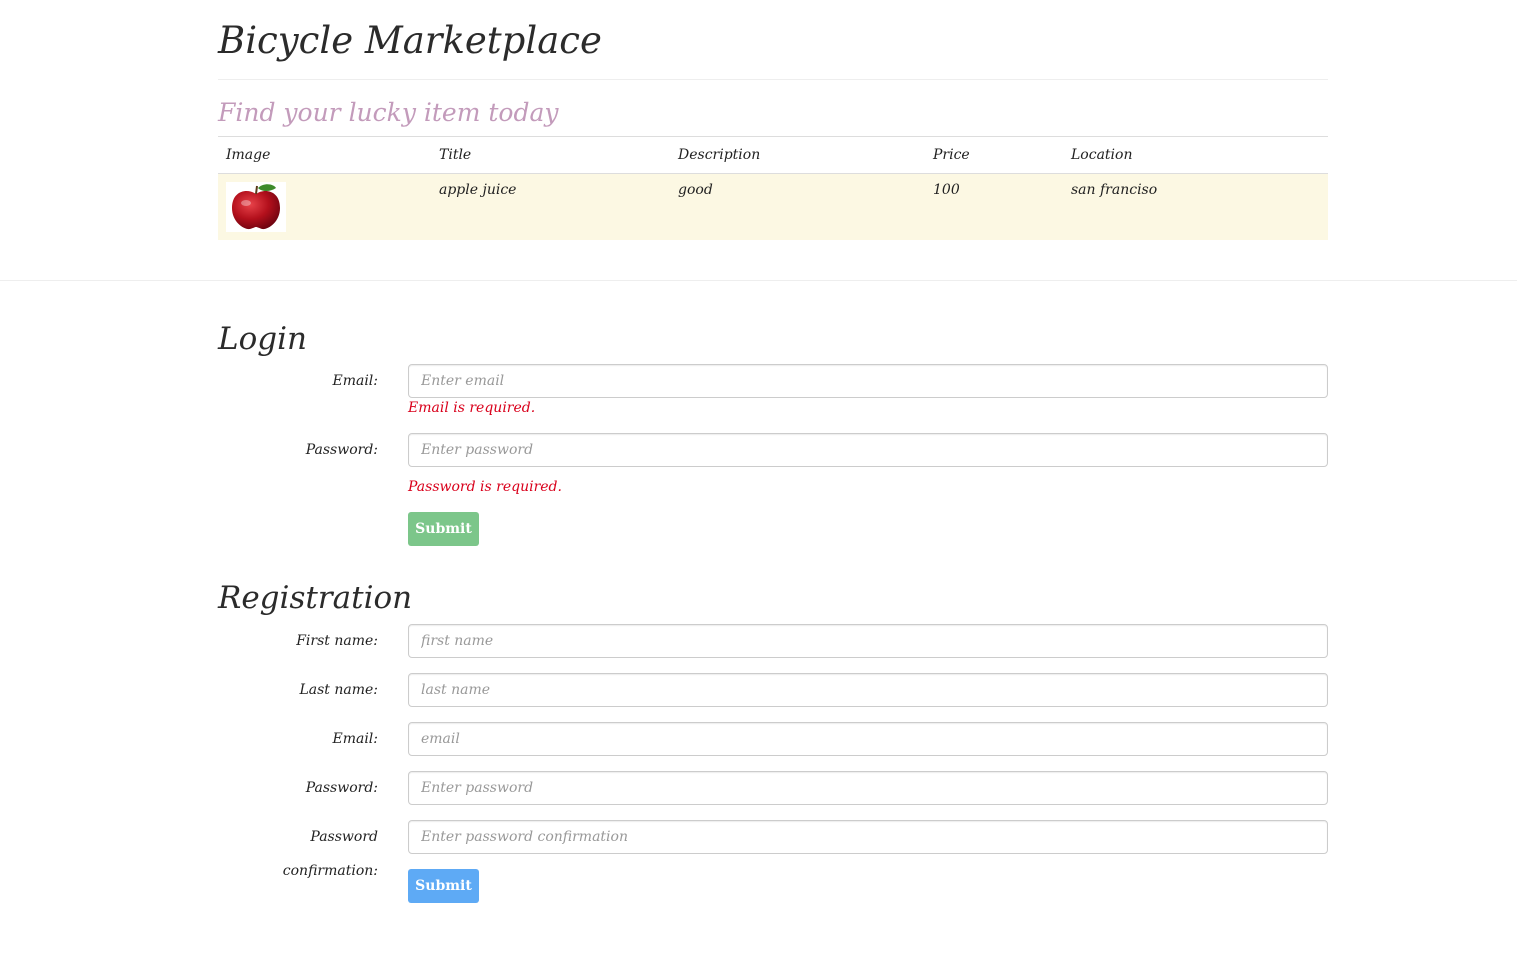 Image resolution: width=1517 pixels, height=955 pixels. I want to click on login-title: Login, so click(262, 339).